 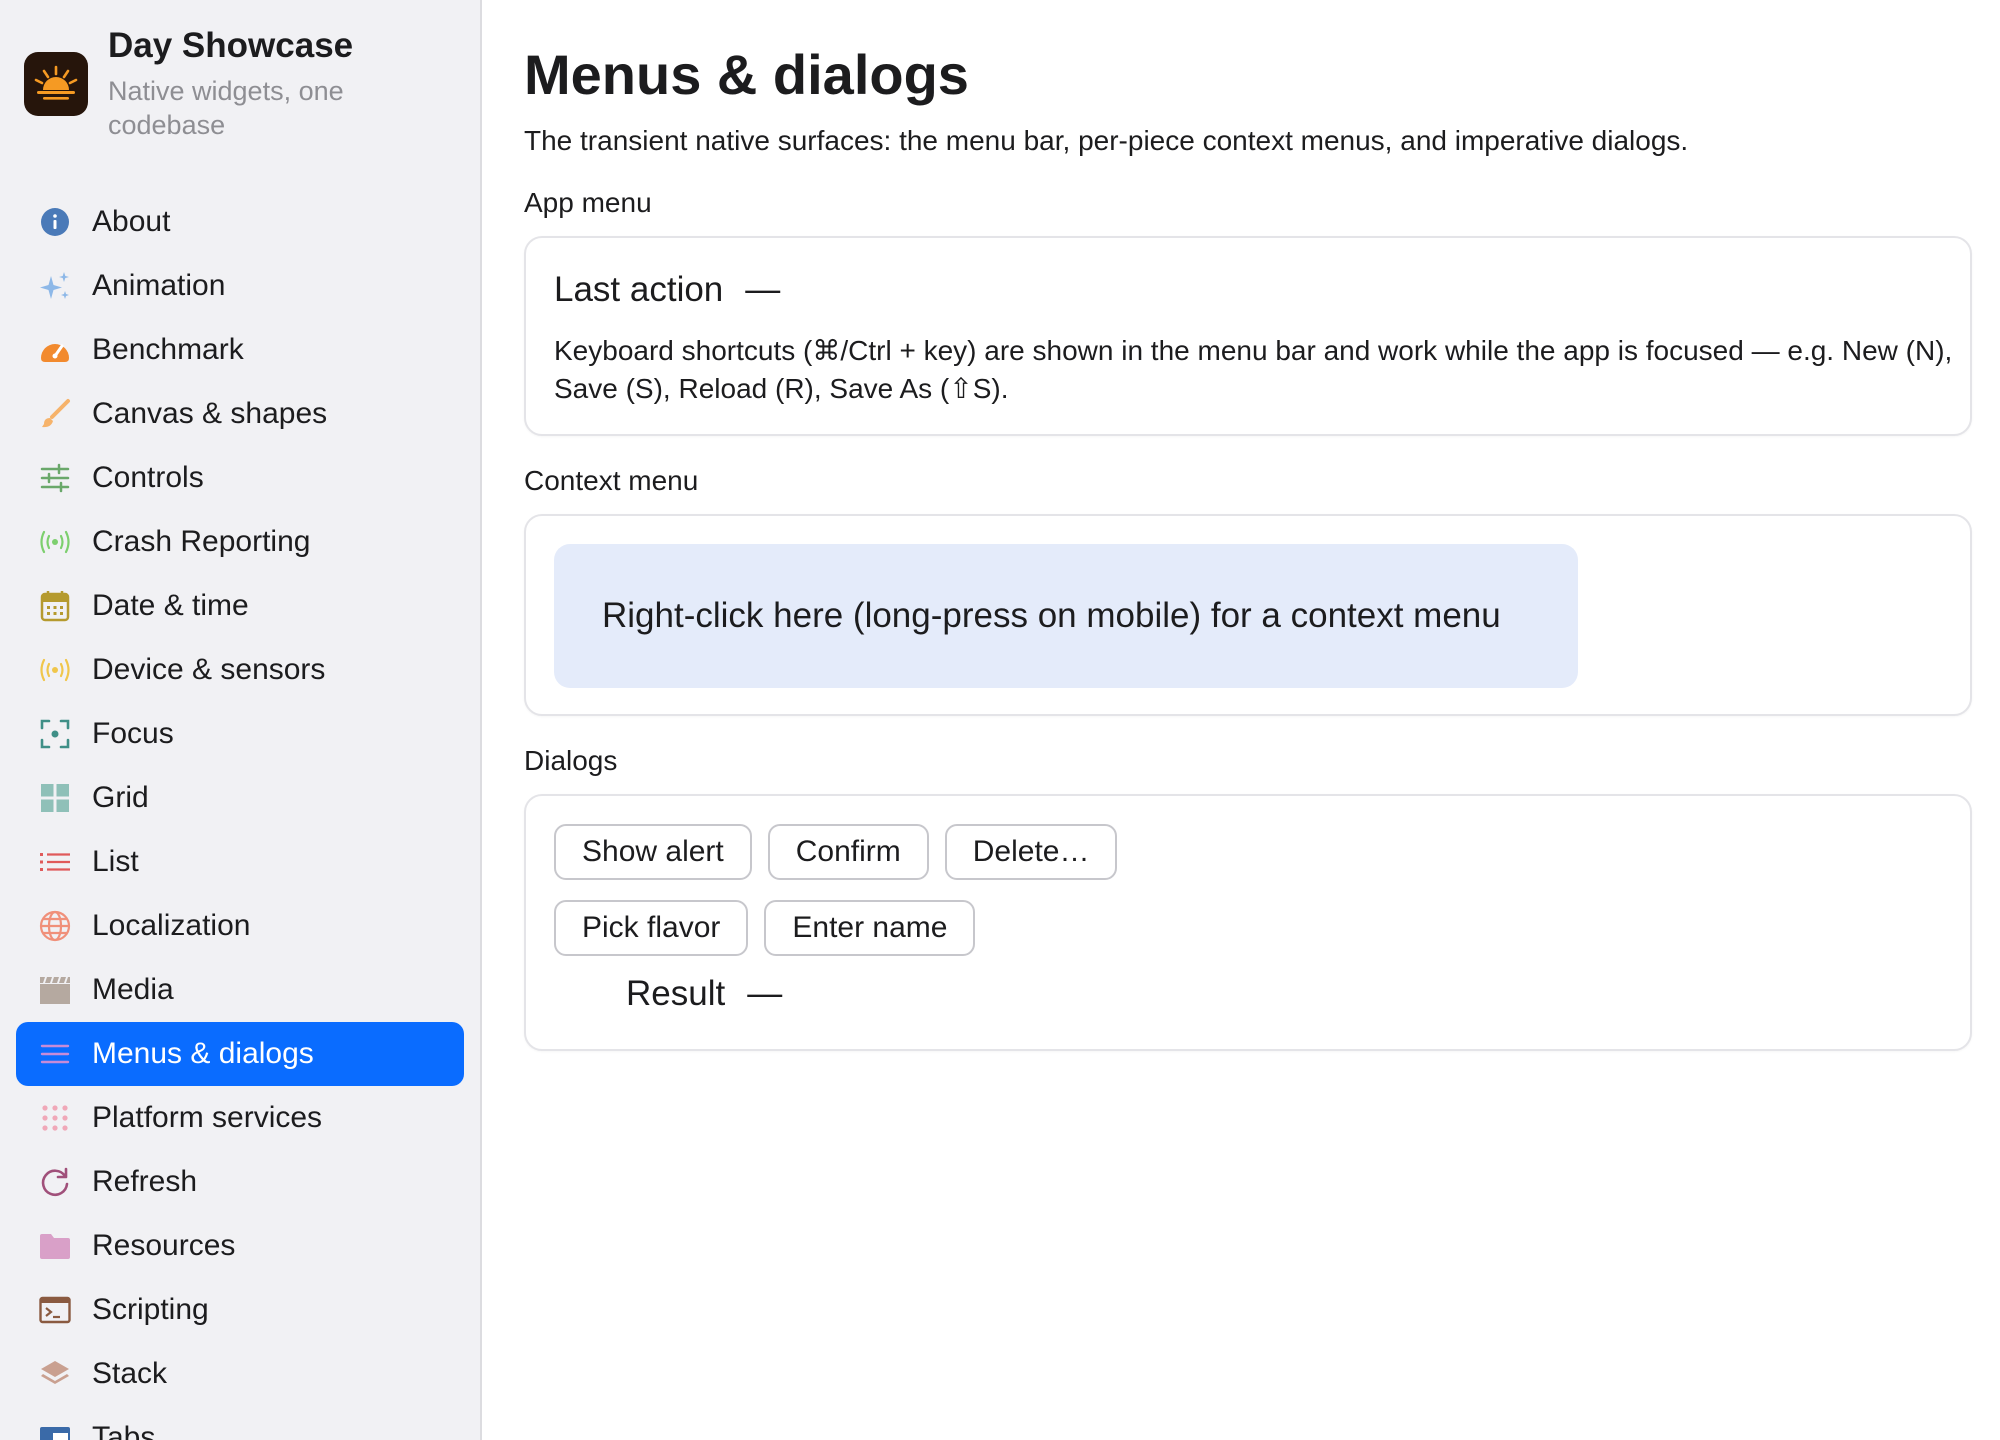 What do you see at coordinates (1284, 994) in the screenshot?
I see `result-row: Result —` at bounding box center [1284, 994].